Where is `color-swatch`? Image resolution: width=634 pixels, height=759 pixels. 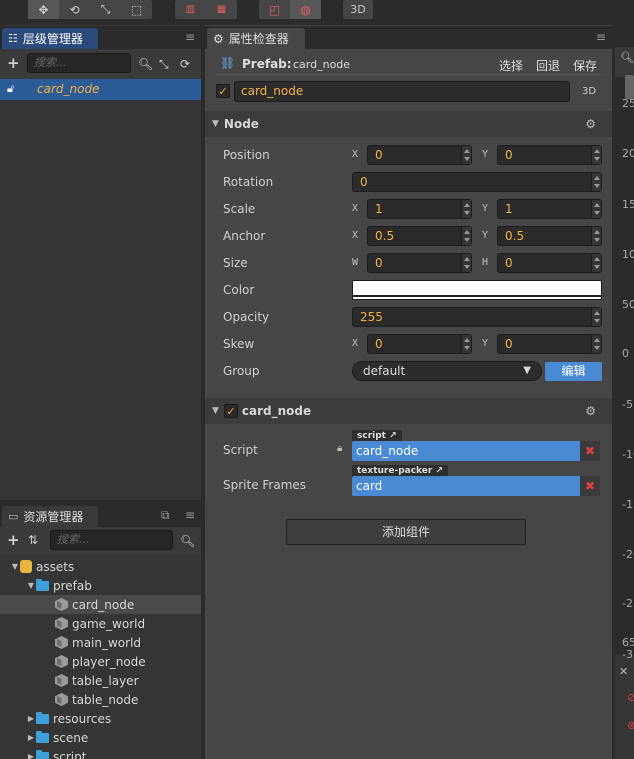
color-swatch is located at coordinates (477, 290).